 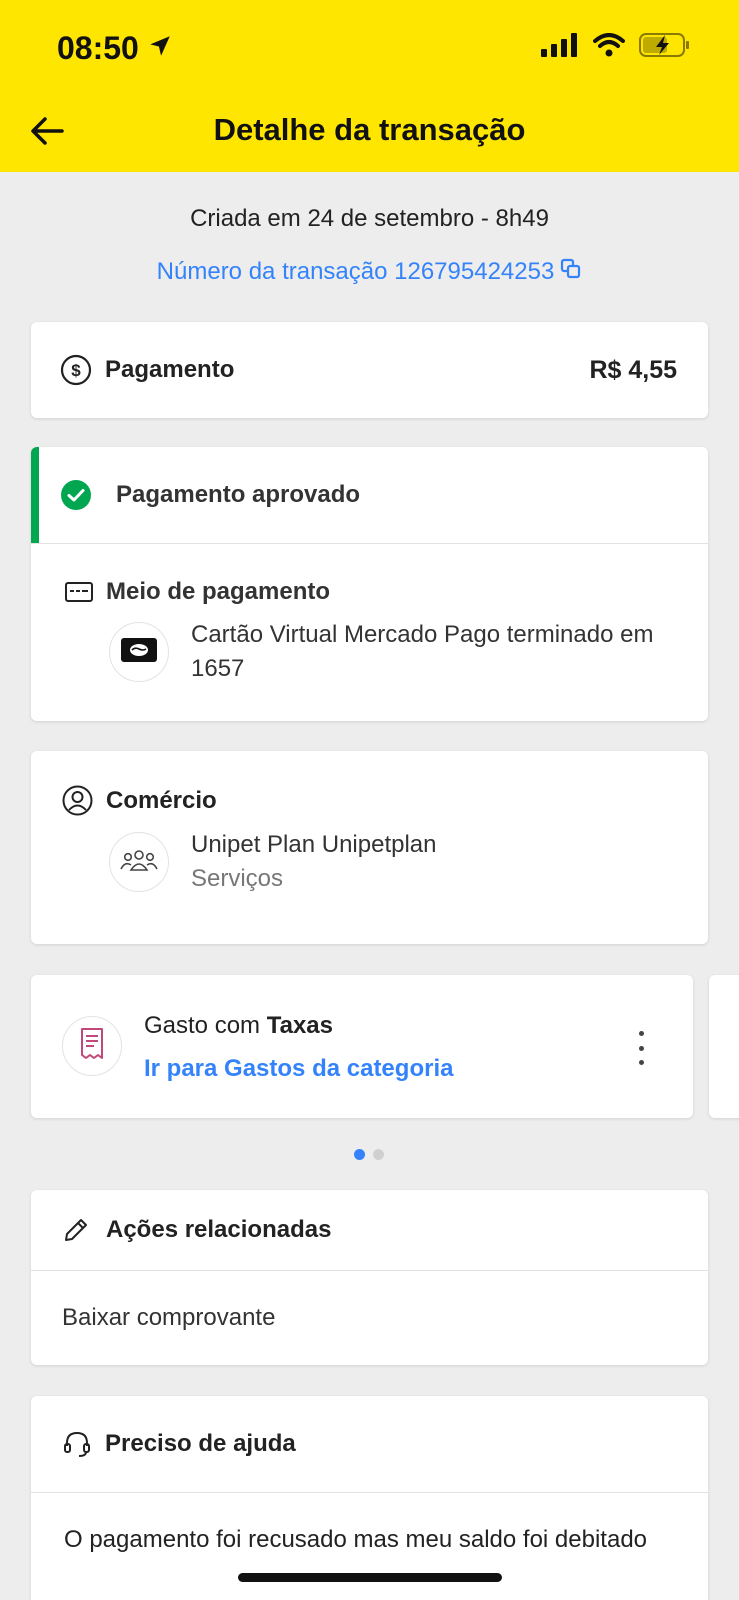 I want to click on app-header: 08:50 Detalhe da transação, so click(x=369, y=86).